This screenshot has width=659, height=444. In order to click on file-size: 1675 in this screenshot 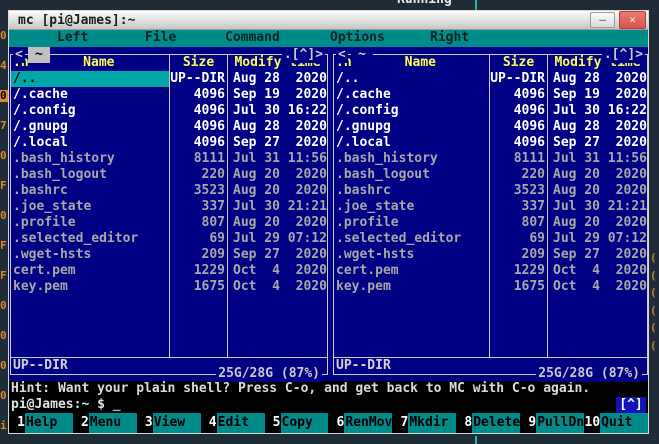, I will do `click(518, 287)`.